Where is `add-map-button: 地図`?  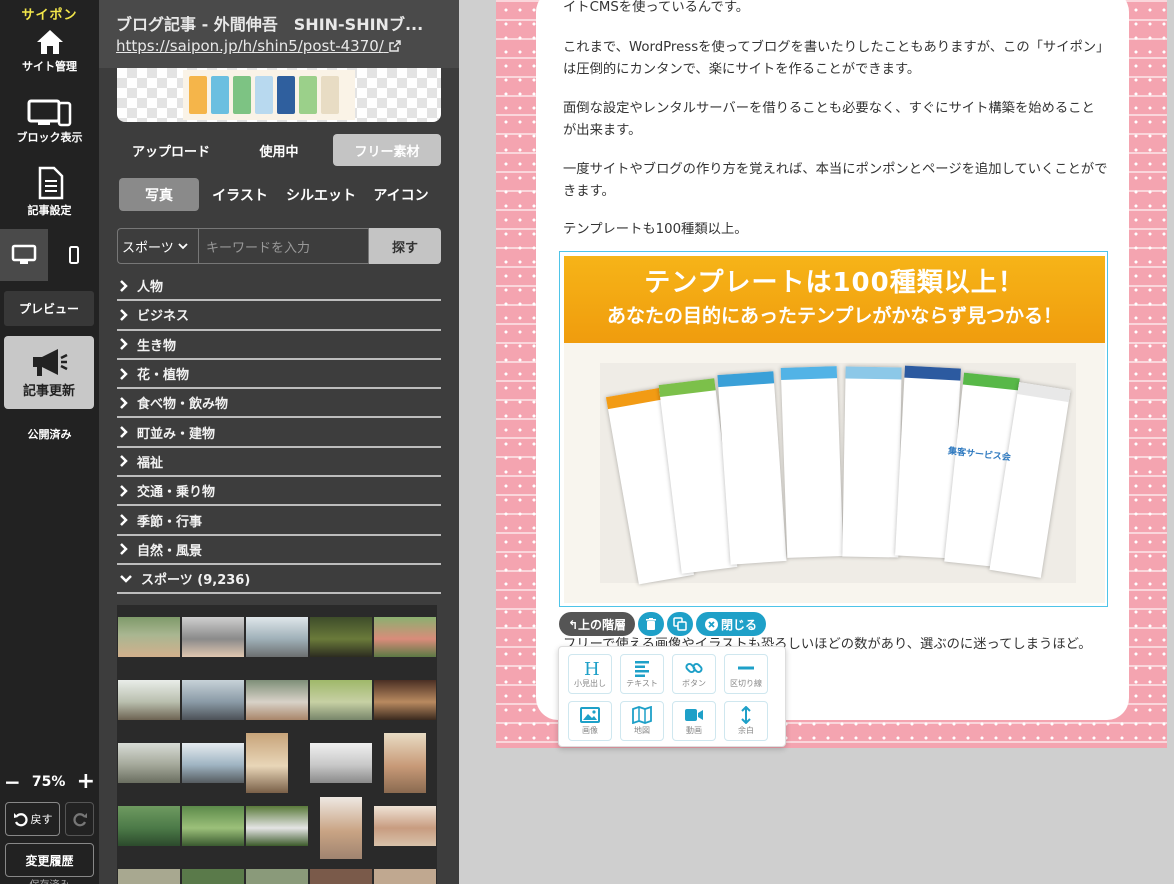
add-map-button: 地図 is located at coordinates (642, 721).